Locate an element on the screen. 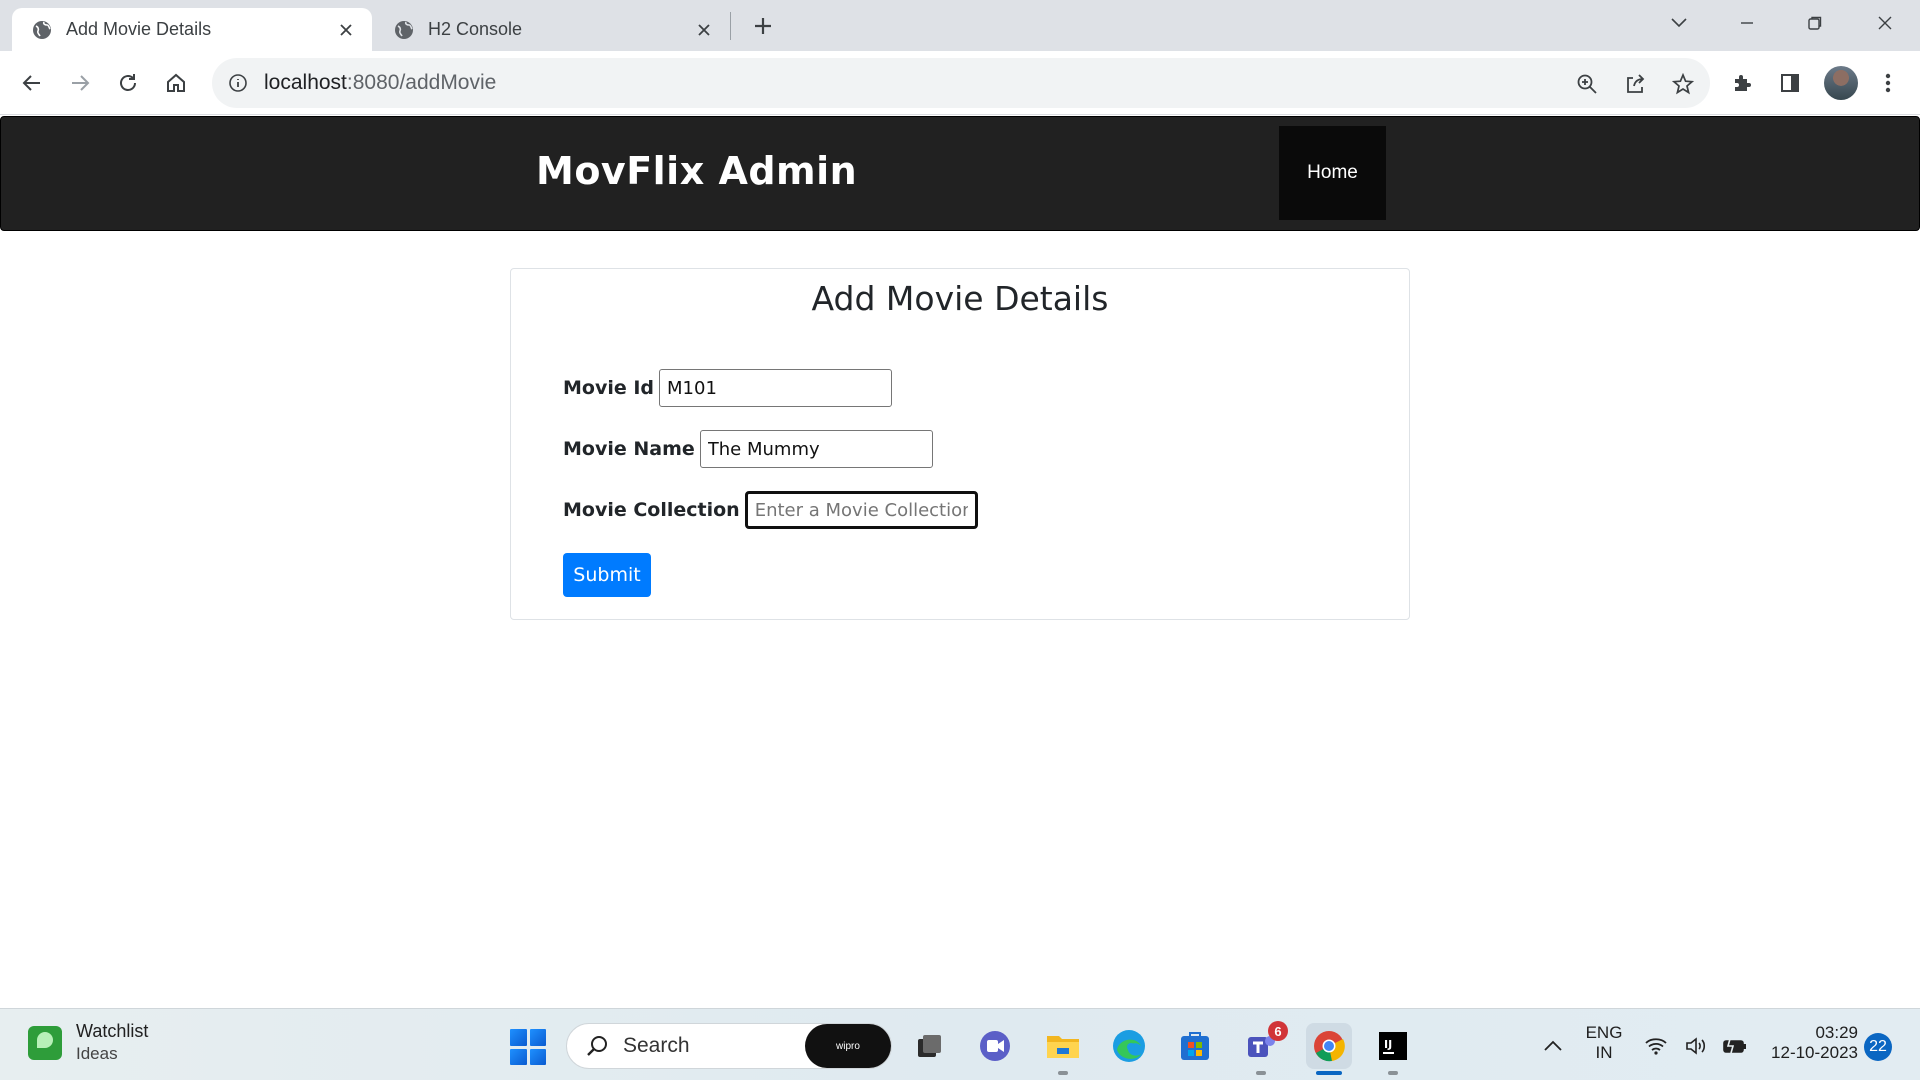 This screenshot has height=1080, width=1920. extensions-button is located at coordinates (1742, 83).